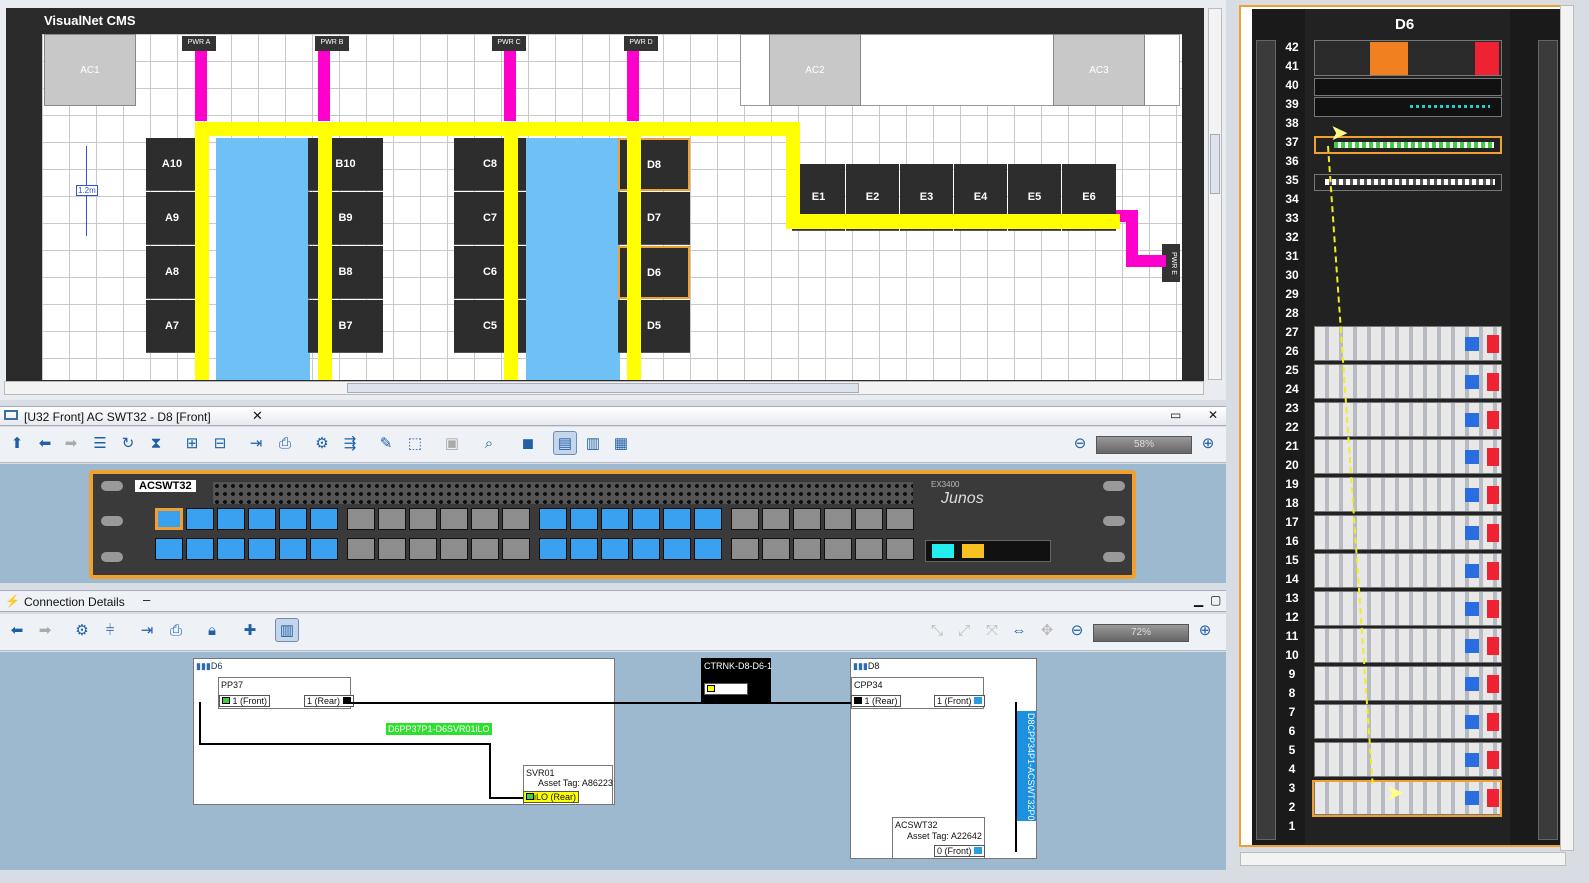  What do you see at coordinates (146, 599) in the screenshot?
I see `minimize-icon: –` at bounding box center [146, 599].